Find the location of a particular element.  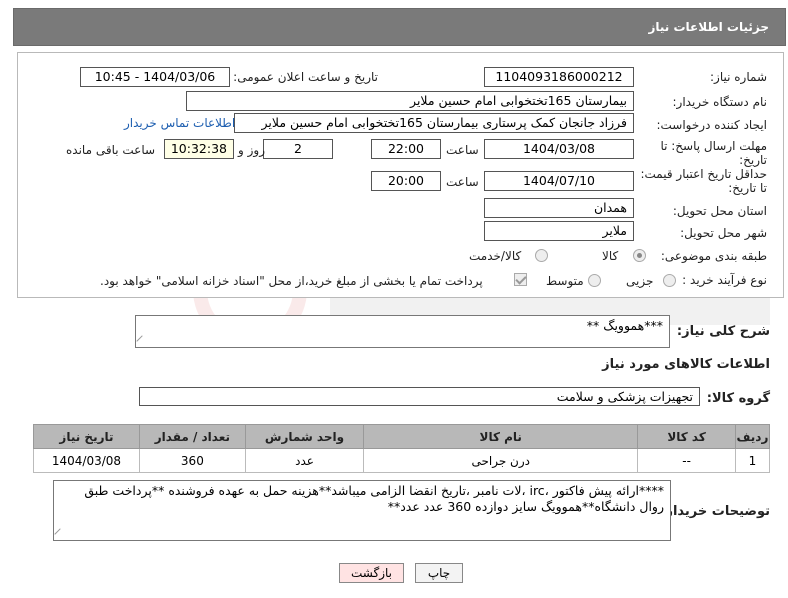

validity-time-field: 20:00 is located at coordinates (406, 181).